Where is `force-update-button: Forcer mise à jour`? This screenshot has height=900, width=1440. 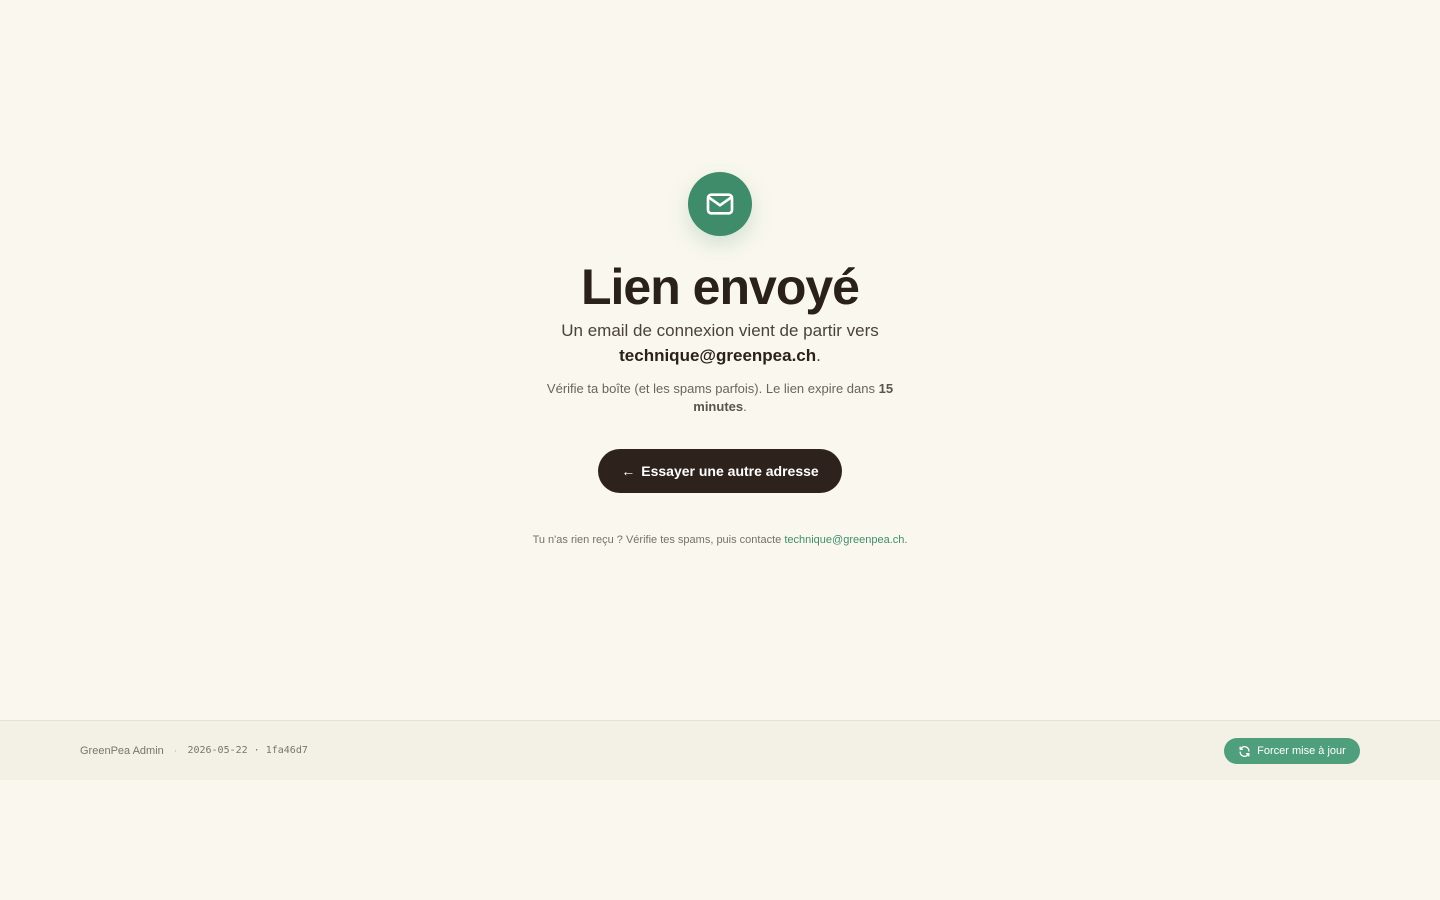
force-update-button: Forcer mise à jour is located at coordinates (1292, 751).